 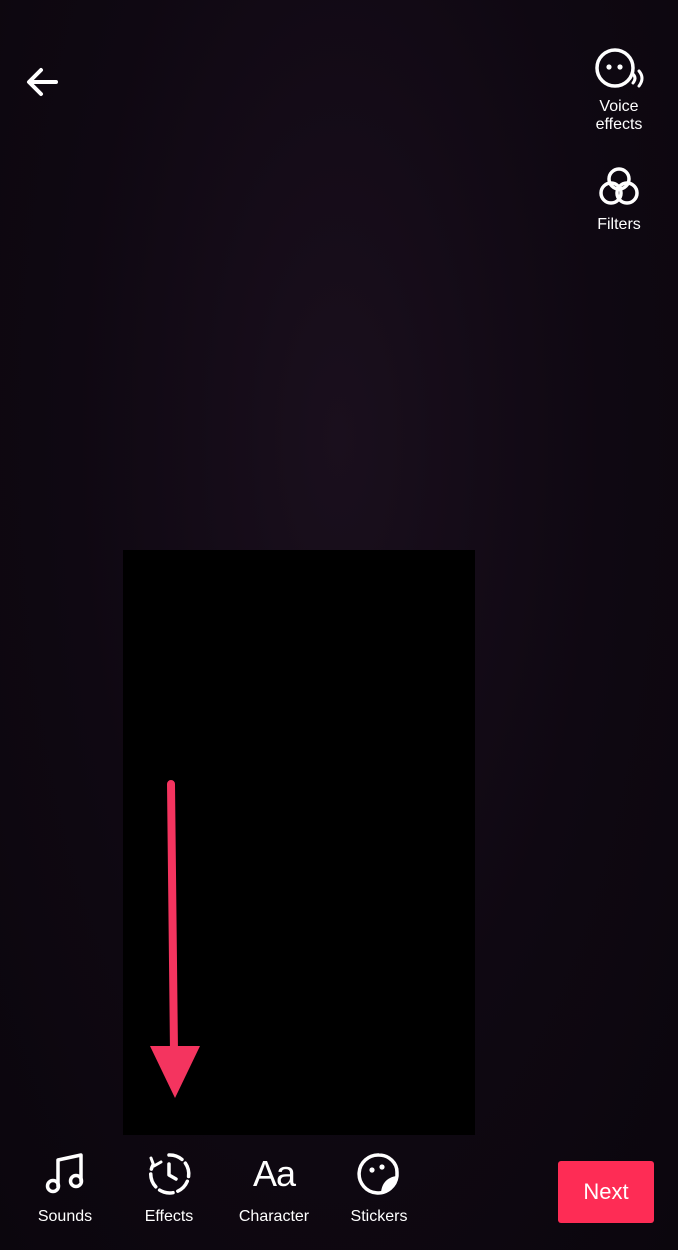 What do you see at coordinates (64, 1173) in the screenshot?
I see `music-note-icon` at bounding box center [64, 1173].